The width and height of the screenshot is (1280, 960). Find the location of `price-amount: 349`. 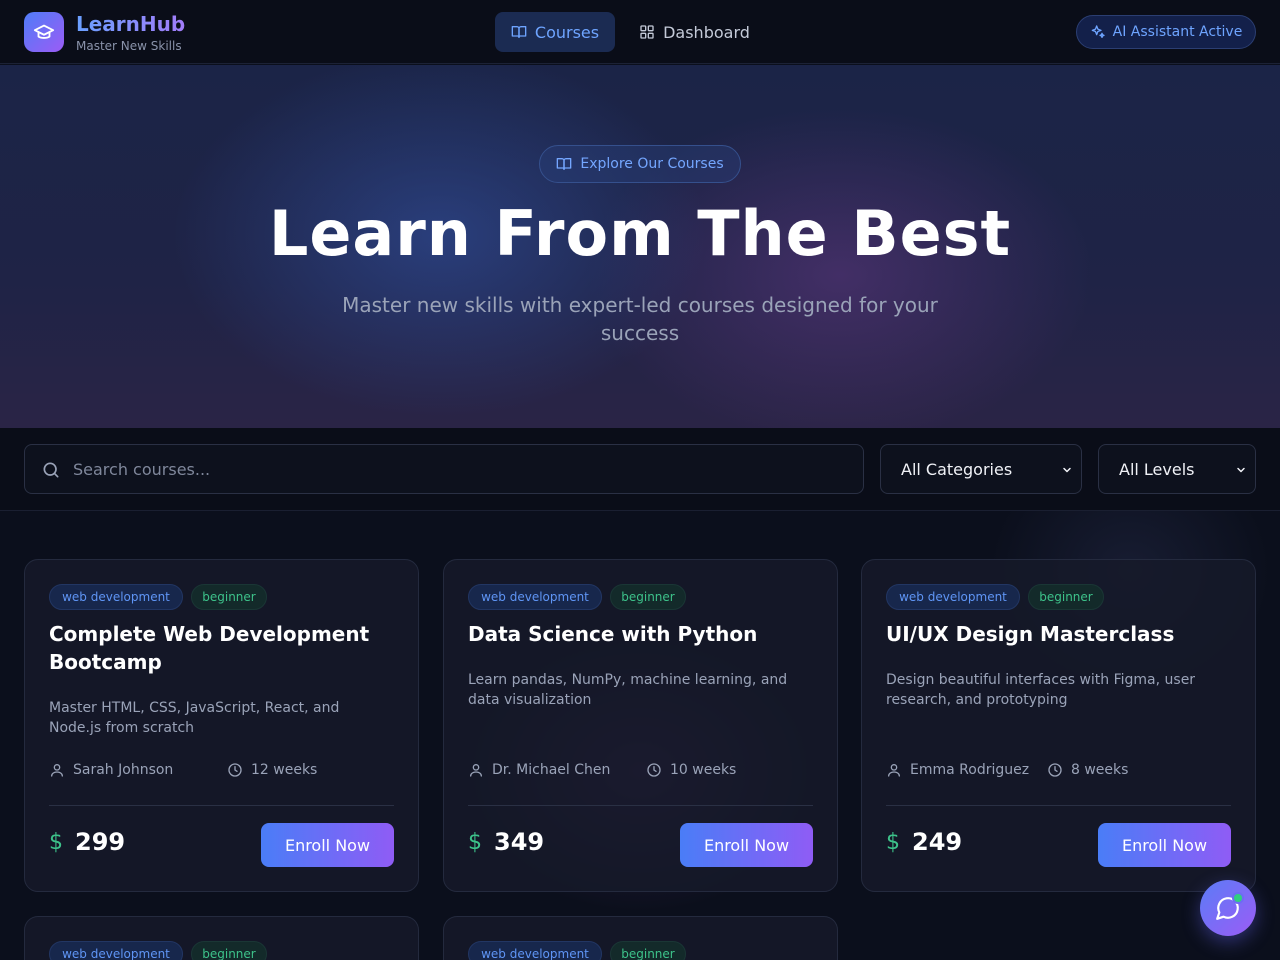

price-amount: 349 is located at coordinates (519, 842).